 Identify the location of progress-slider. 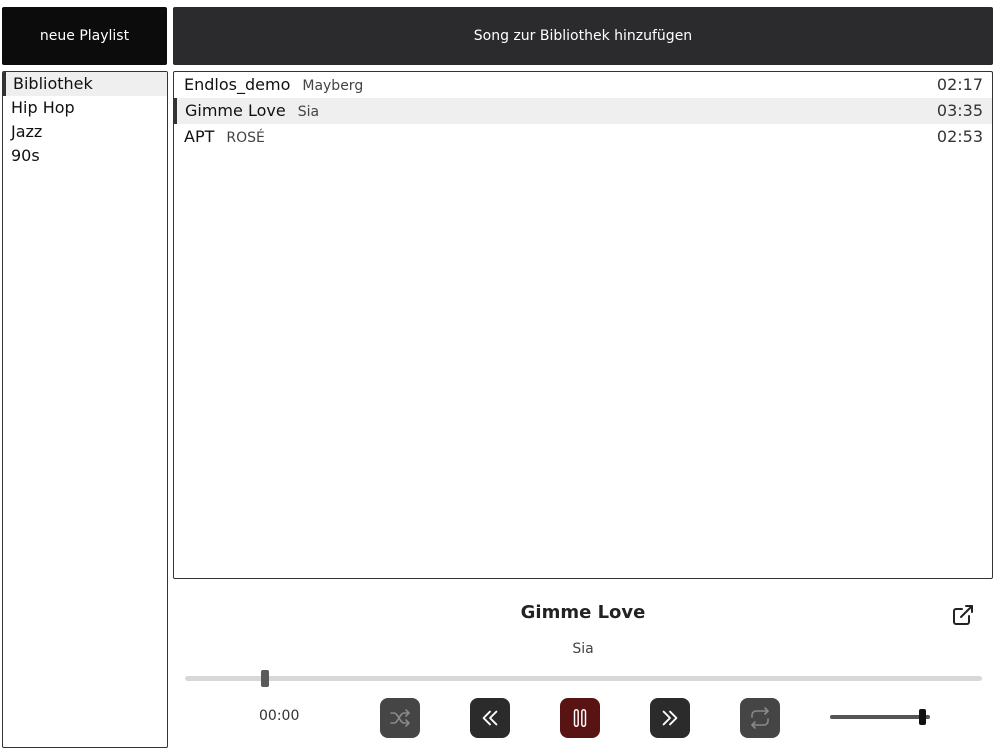
(583, 678).